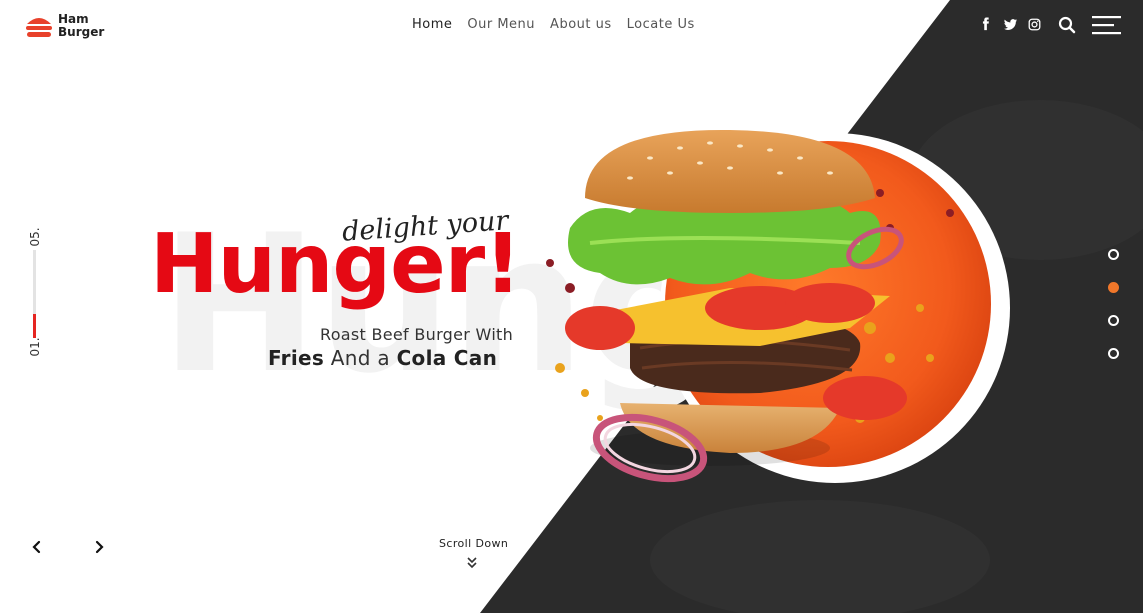 The width and height of the screenshot is (1143, 613). I want to click on slide-counter: 05. 01., so click(35, 292).